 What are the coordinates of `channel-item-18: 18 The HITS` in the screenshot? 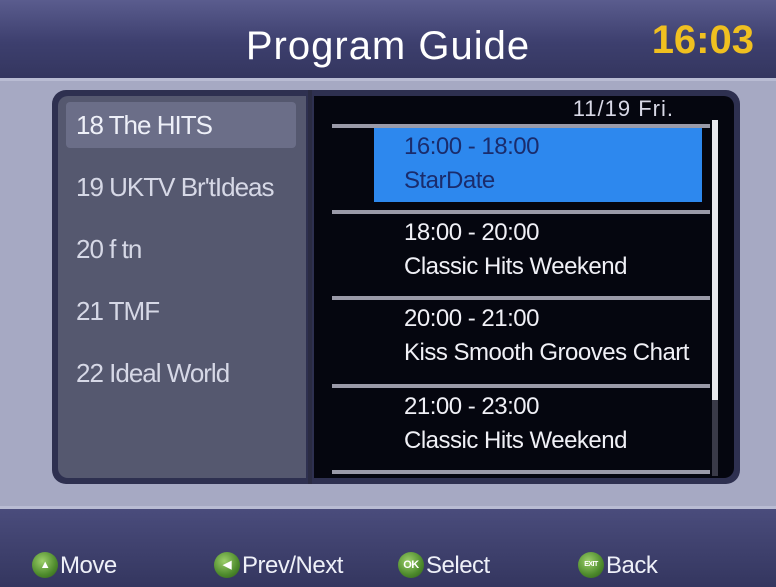 It's located at (181, 125).